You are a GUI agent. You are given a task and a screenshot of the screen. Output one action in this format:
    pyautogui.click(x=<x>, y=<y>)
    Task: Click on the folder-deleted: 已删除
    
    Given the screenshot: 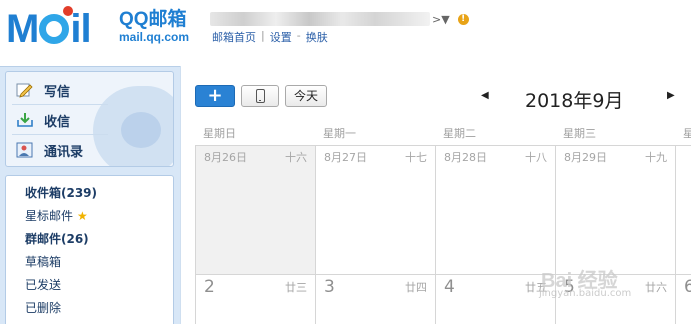 What is the action you would take?
    pyautogui.click(x=89, y=308)
    